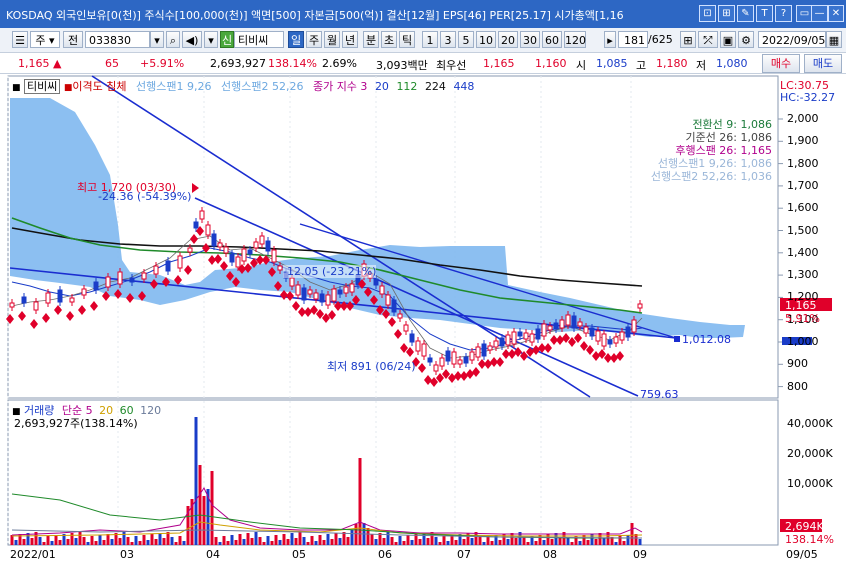 The width and height of the screenshot is (846, 567). What do you see at coordinates (726, 13) in the screenshot?
I see `grid-icon: ⊞` at bounding box center [726, 13].